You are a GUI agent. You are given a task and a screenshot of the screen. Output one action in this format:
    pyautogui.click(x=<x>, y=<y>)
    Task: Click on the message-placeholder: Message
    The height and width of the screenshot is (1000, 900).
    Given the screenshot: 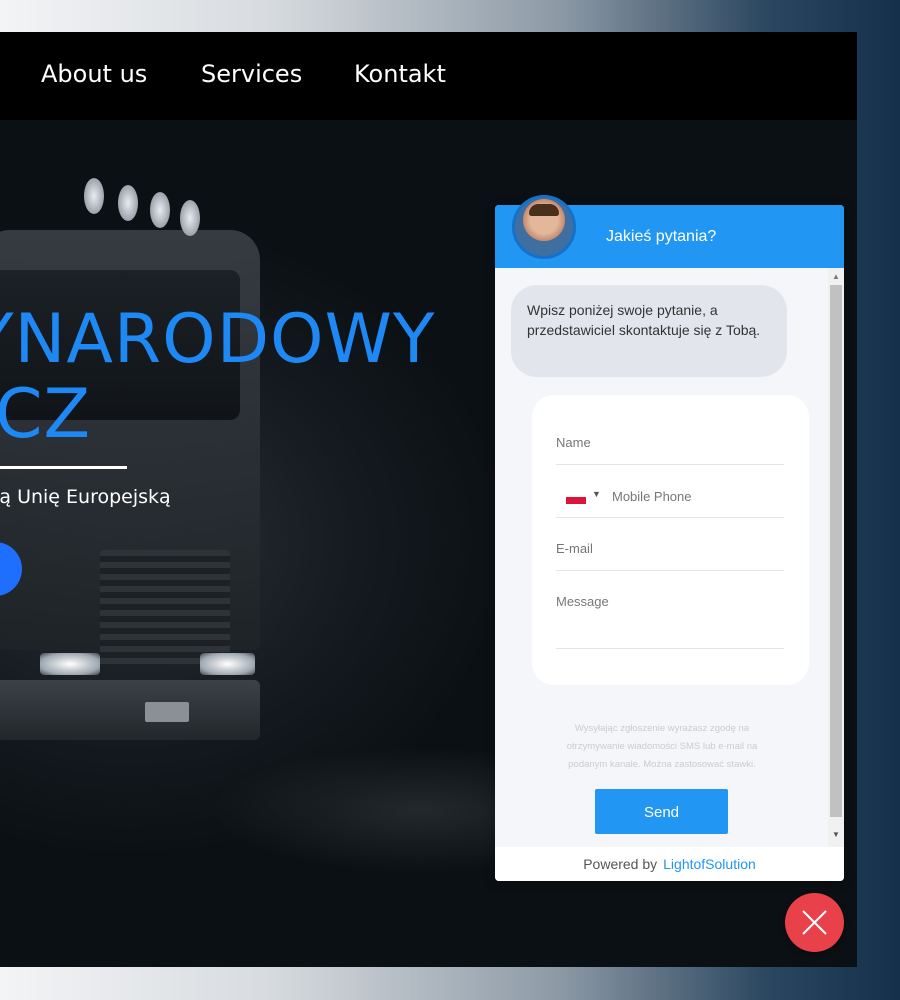 What is the action you would take?
    pyautogui.click(x=582, y=601)
    